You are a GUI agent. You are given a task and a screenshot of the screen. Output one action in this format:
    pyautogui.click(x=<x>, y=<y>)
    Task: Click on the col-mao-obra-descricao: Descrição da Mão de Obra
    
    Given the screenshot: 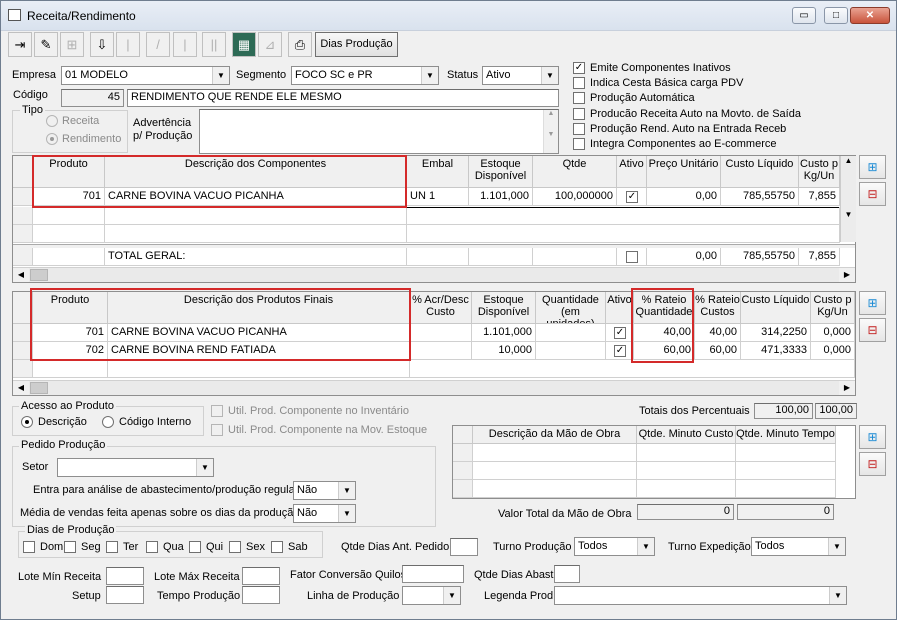 What is the action you would take?
    pyautogui.click(x=555, y=435)
    